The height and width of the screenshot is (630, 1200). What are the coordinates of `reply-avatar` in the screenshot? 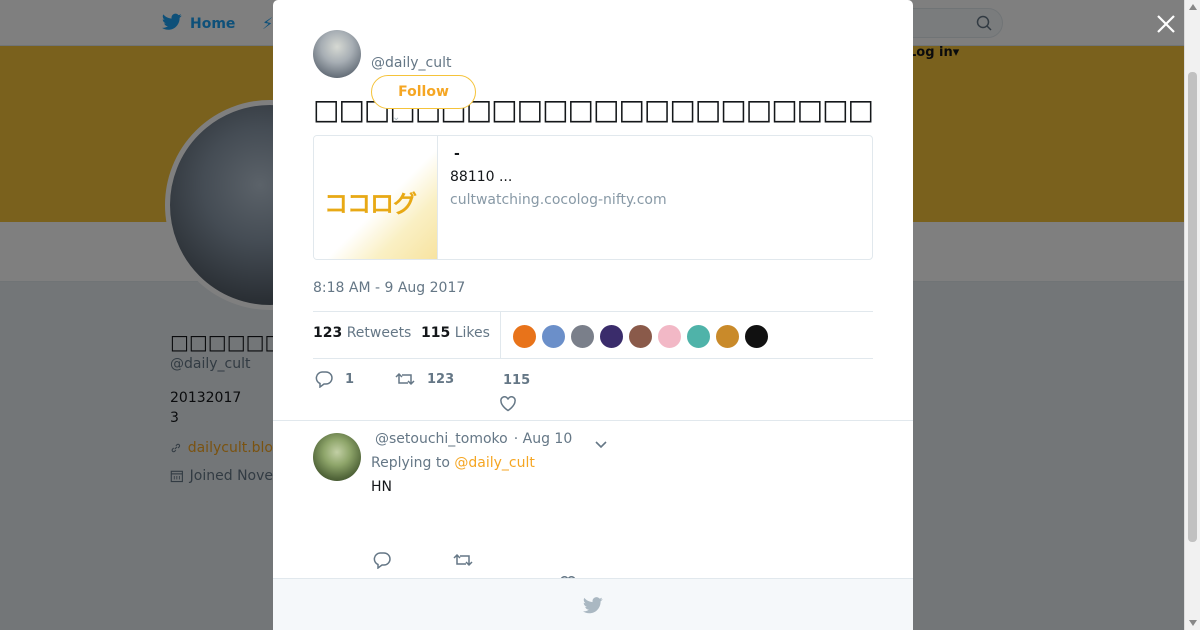 It's located at (337, 457).